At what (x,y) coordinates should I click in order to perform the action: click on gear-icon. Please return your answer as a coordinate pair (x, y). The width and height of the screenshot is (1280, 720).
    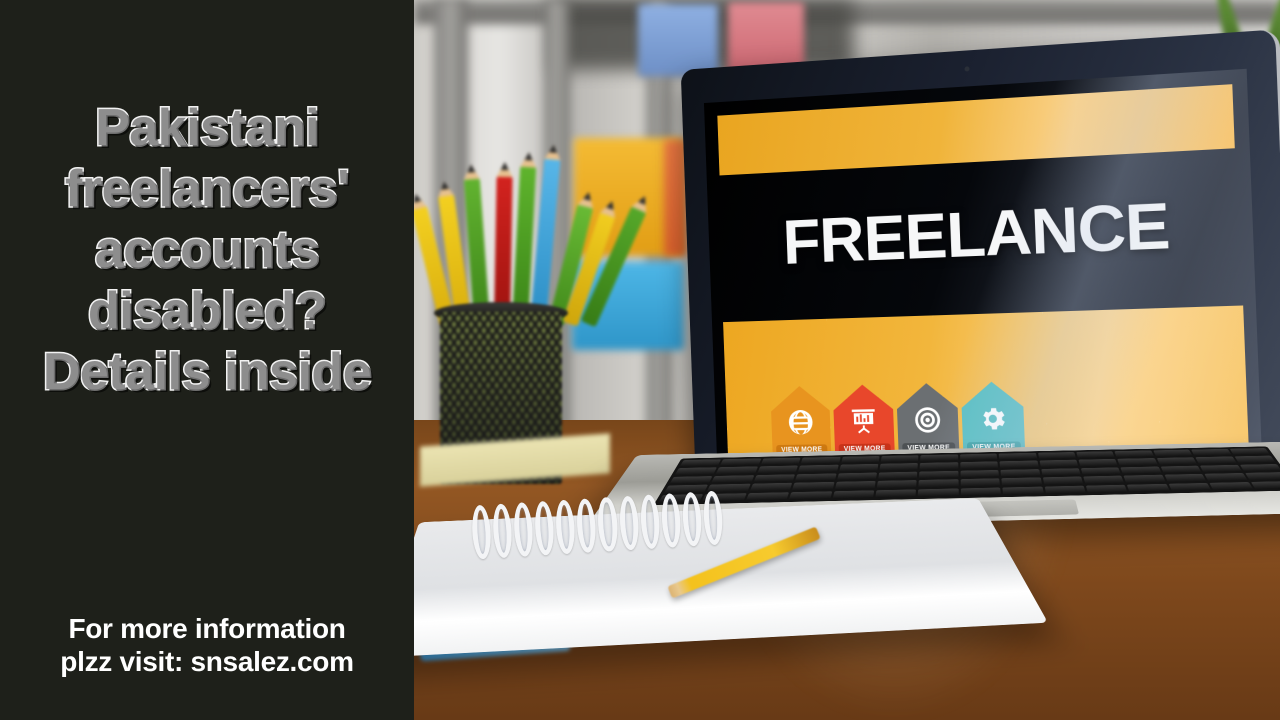
    Looking at the image, I should click on (992, 418).